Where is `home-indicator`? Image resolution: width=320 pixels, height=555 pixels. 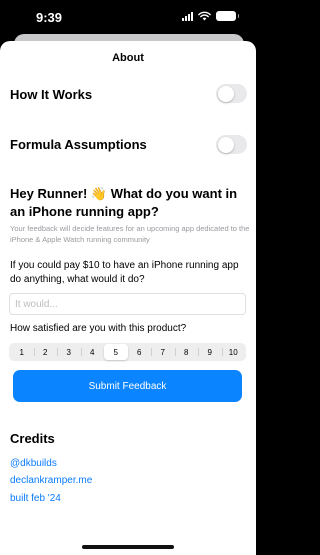 home-indicator is located at coordinates (128, 547).